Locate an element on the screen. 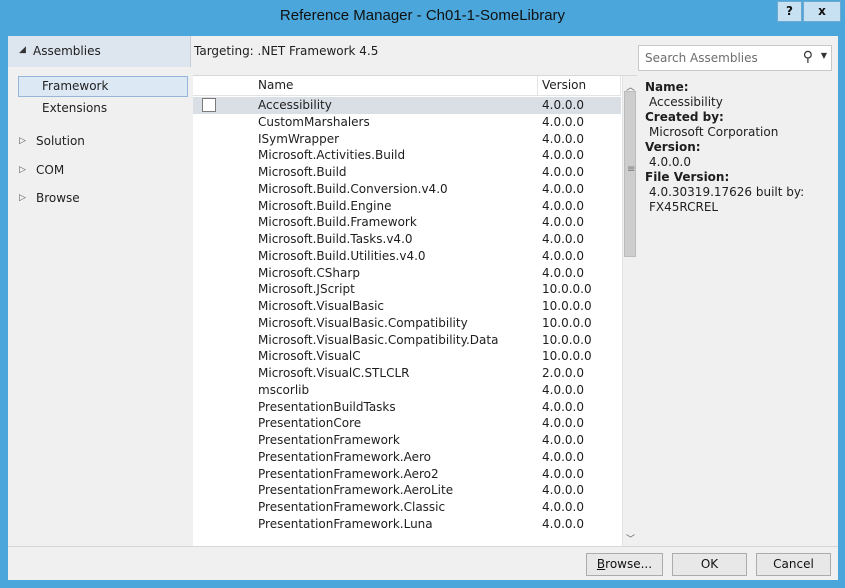 The width and height of the screenshot is (845, 588). column-header-name: Name is located at coordinates (275, 85).